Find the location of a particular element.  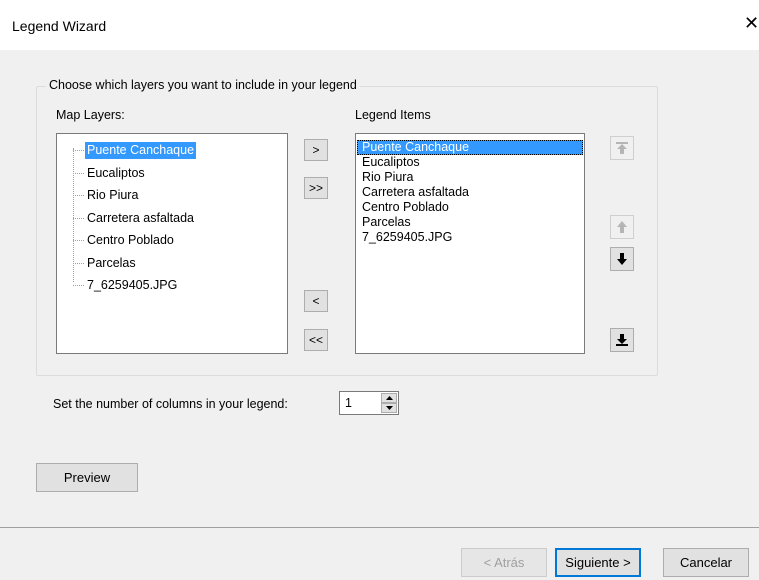

columns-spinner: 1 is located at coordinates (369, 403).